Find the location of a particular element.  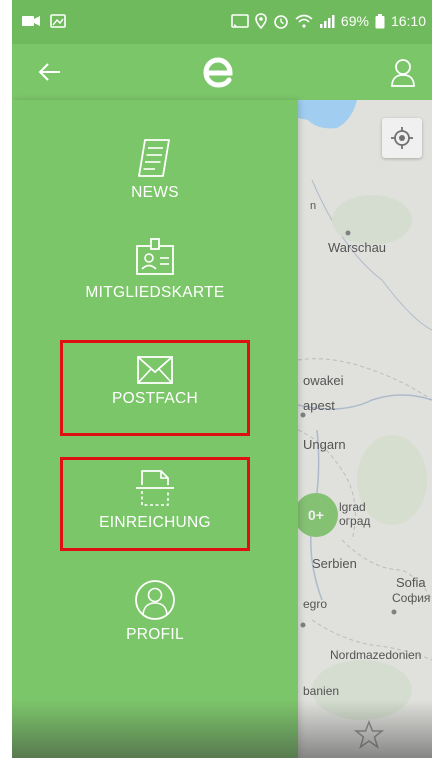

signal-icon is located at coordinates (327, 21).